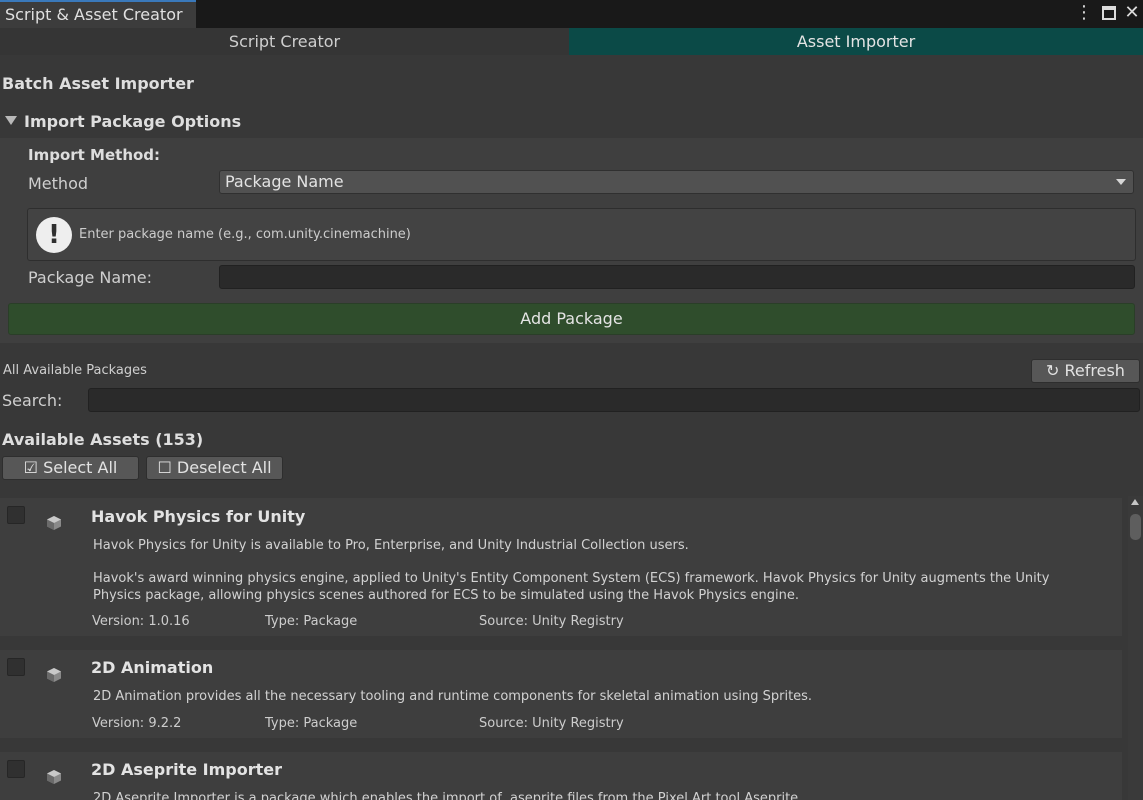  Describe the element at coordinates (571, 319) in the screenshot. I see `add-package-button: Add Package` at that location.